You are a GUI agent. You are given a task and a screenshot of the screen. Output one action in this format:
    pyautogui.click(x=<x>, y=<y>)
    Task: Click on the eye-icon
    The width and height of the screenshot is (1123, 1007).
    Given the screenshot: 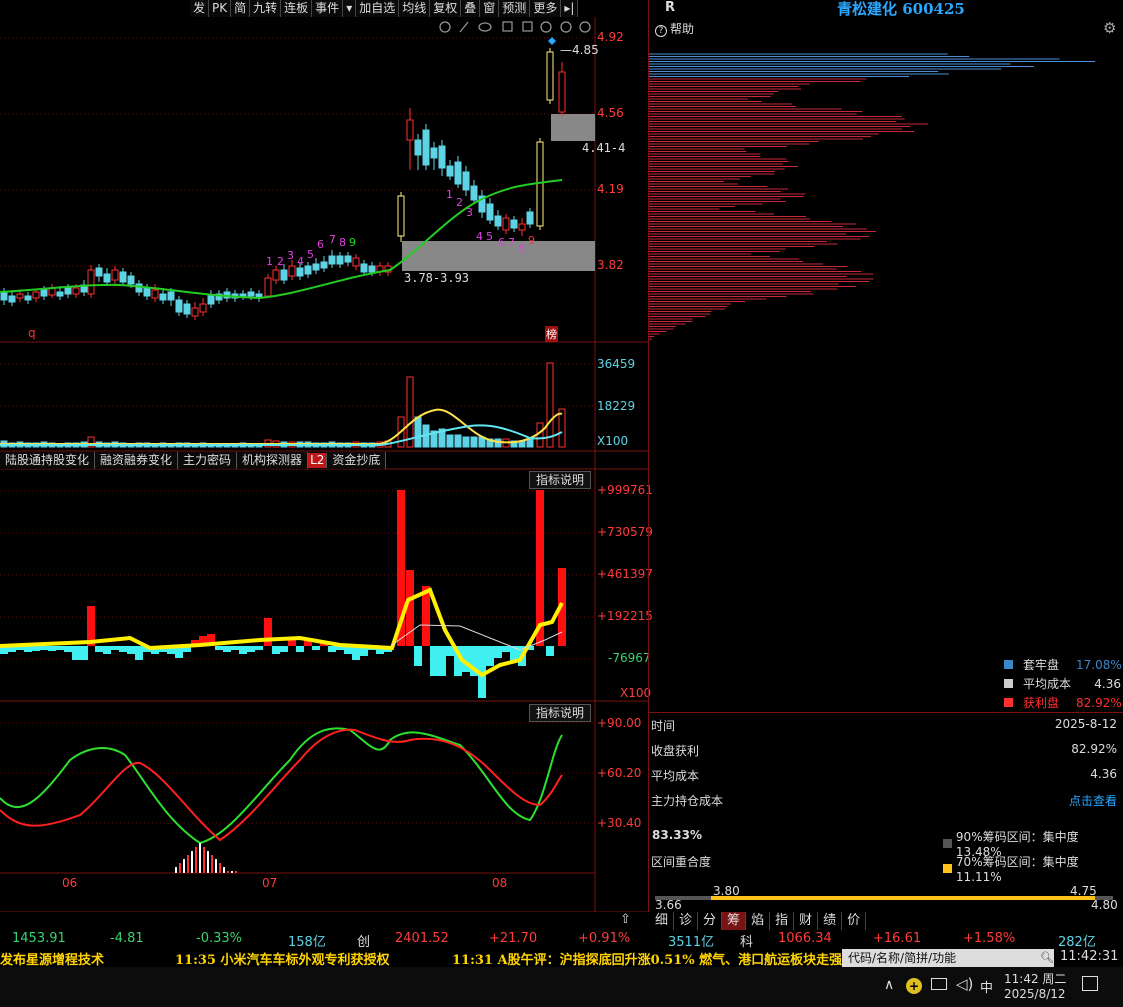 What is the action you would take?
    pyautogui.click(x=485, y=27)
    